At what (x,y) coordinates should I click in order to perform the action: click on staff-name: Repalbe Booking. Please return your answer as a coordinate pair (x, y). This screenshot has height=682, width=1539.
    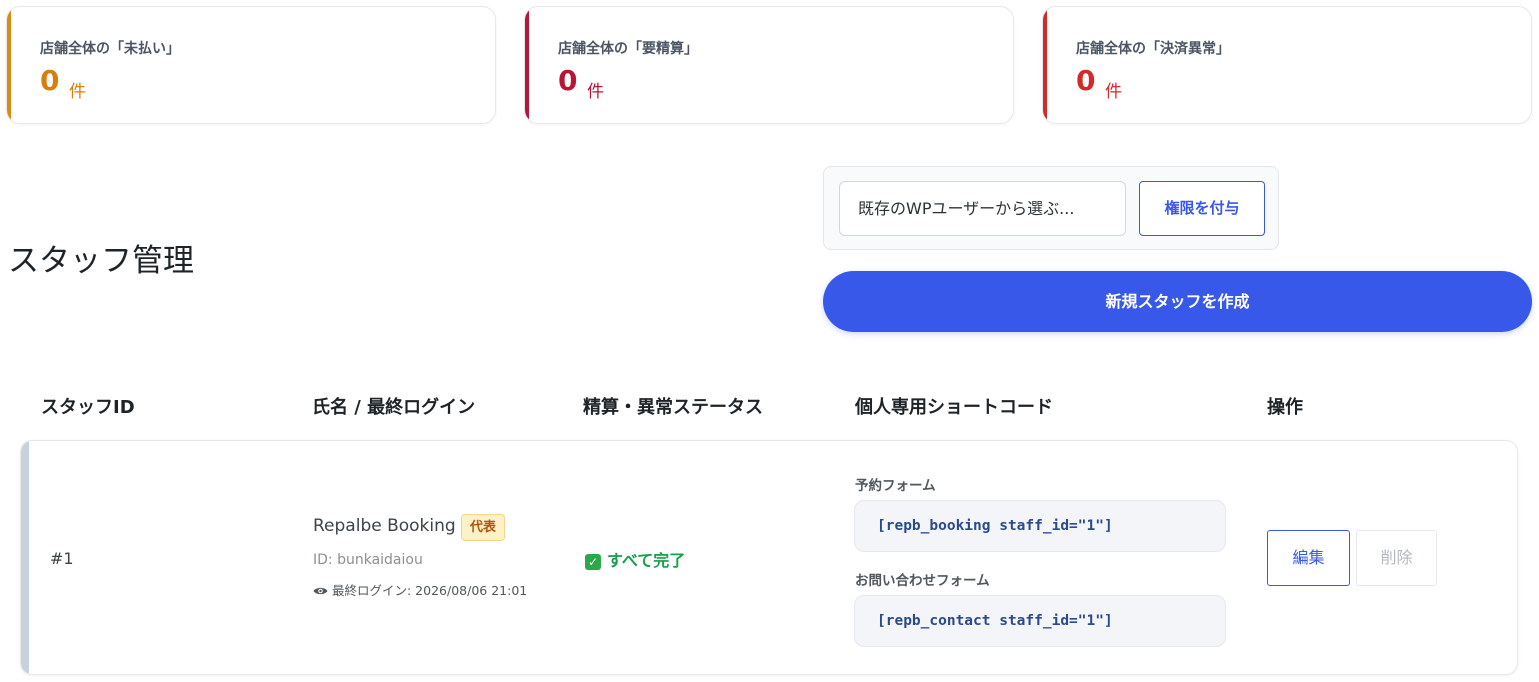
    Looking at the image, I should click on (384, 526).